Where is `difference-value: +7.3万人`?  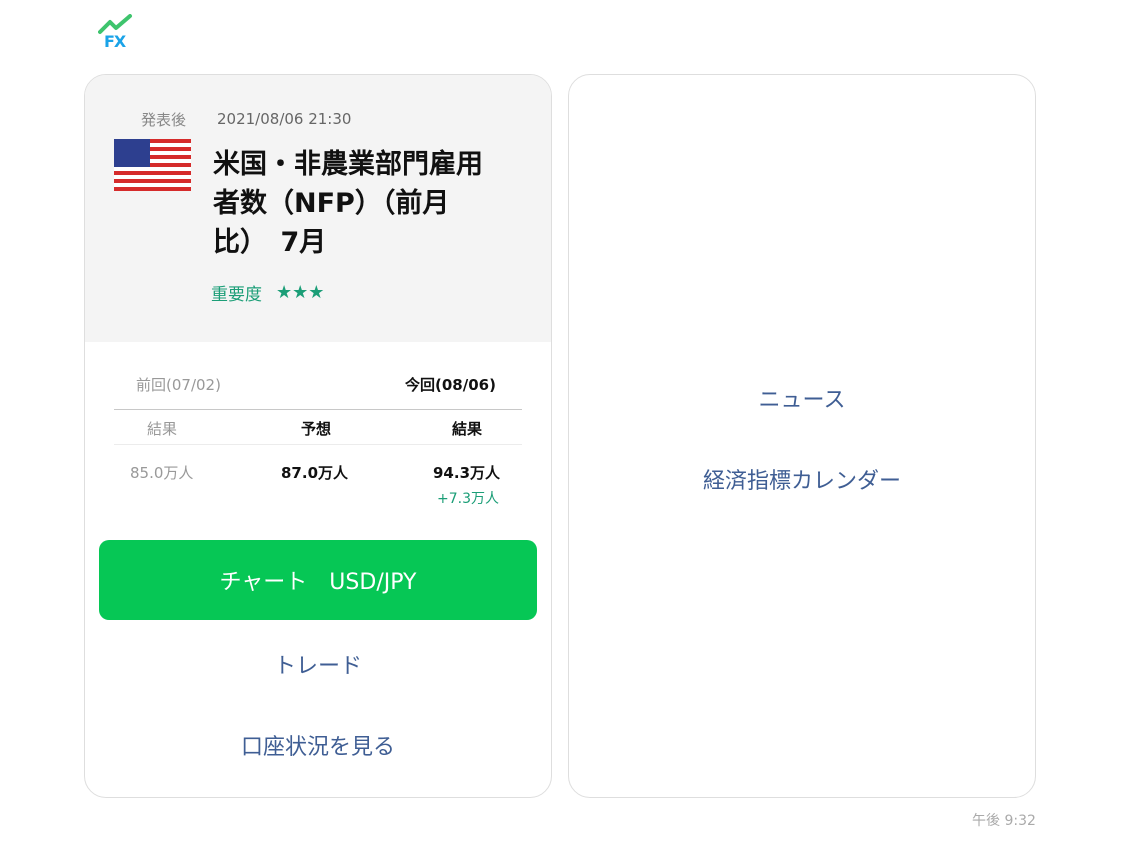 difference-value: +7.3万人 is located at coordinates (468, 499).